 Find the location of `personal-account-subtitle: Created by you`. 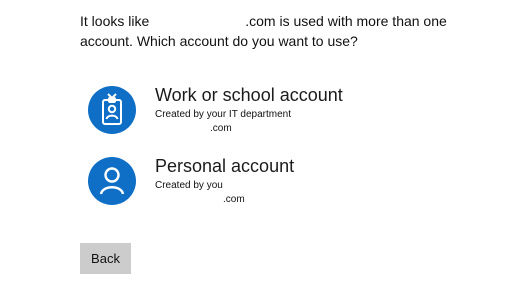

personal-account-subtitle: Created by you is located at coordinates (189, 185).